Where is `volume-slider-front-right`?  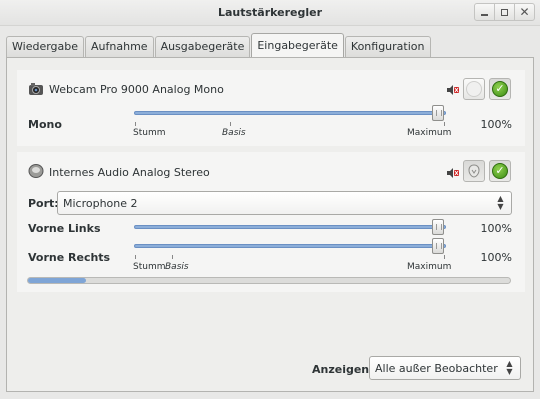
volume-slider-front-right is located at coordinates (290, 246).